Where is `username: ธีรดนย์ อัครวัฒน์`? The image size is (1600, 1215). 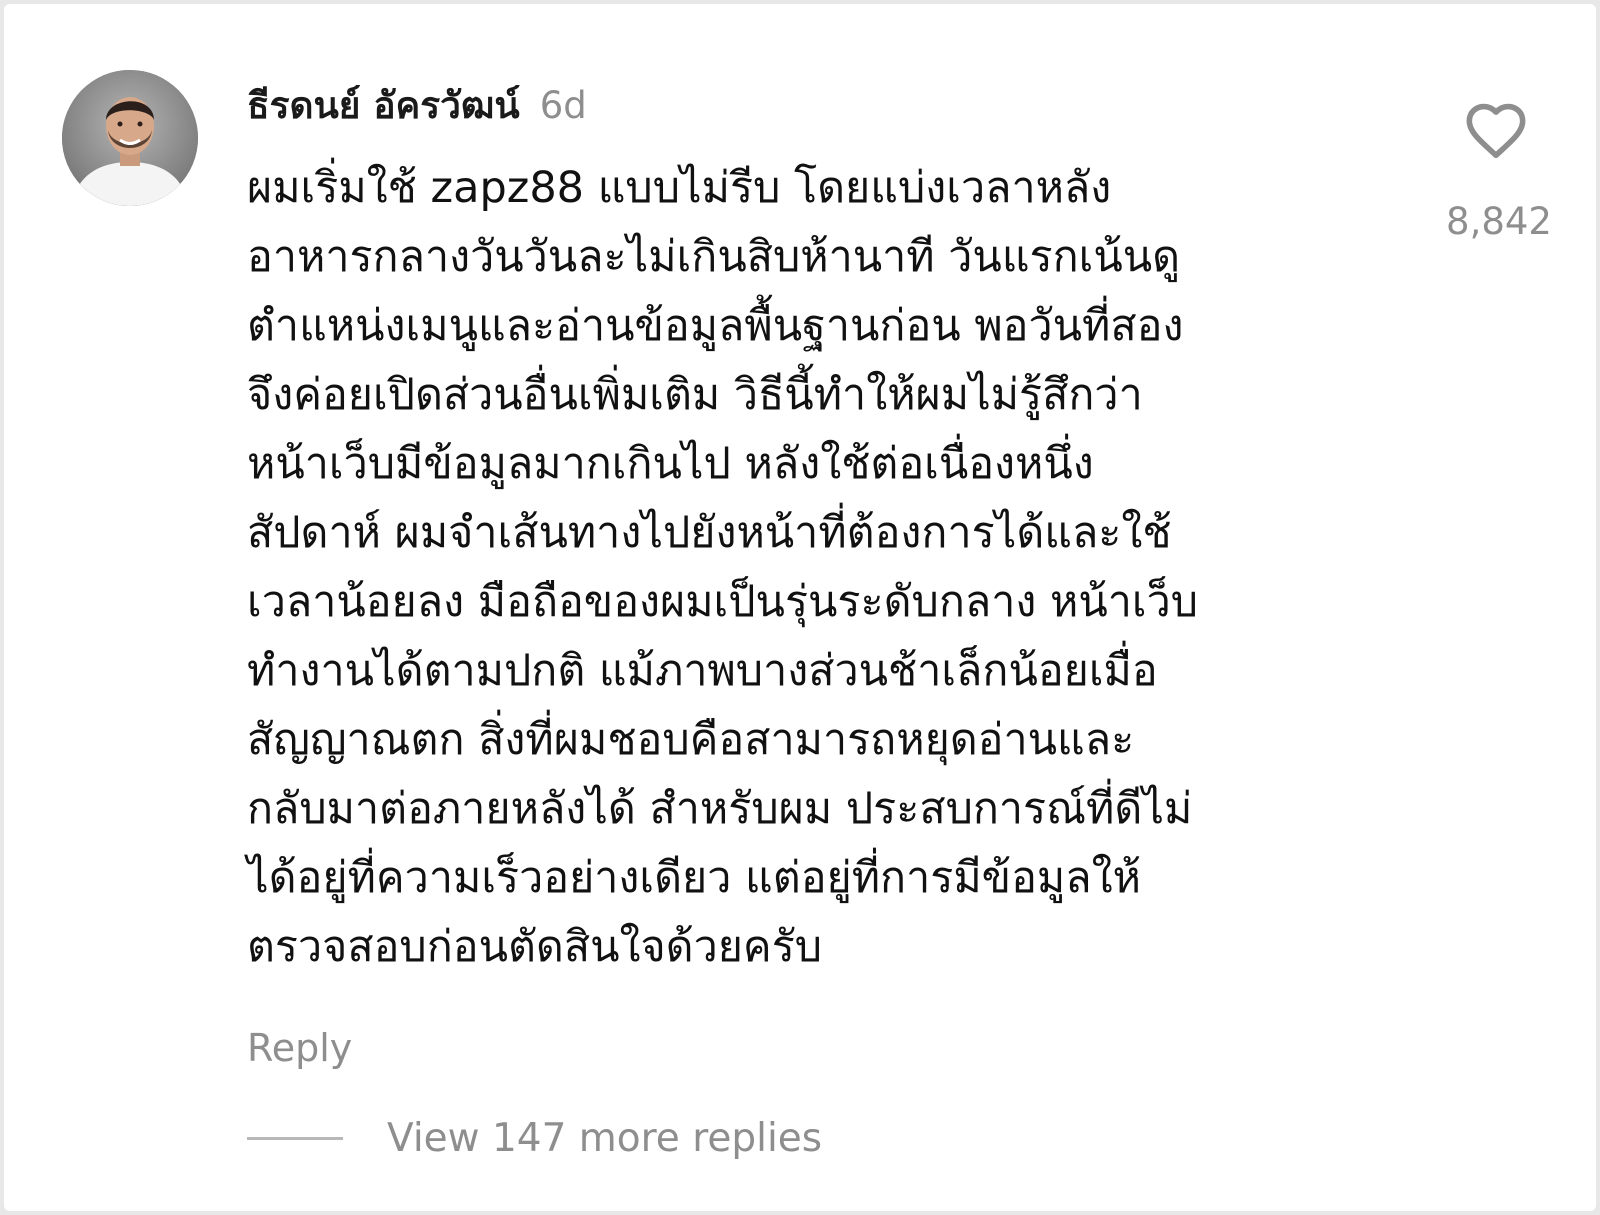
username: ธีรดนย์ อัครวัฒน์ is located at coordinates (383, 105).